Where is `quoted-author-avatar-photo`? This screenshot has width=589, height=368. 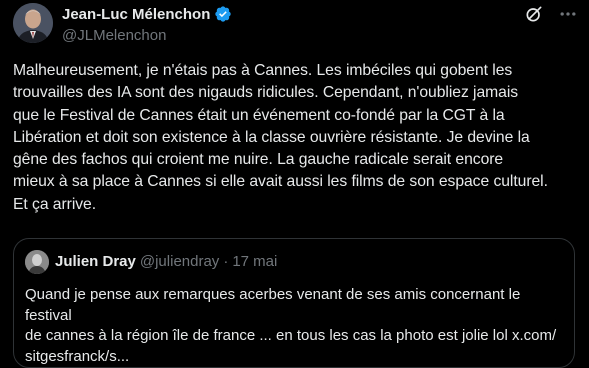 quoted-author-avatar-photo is located at coordinates (37, 262).